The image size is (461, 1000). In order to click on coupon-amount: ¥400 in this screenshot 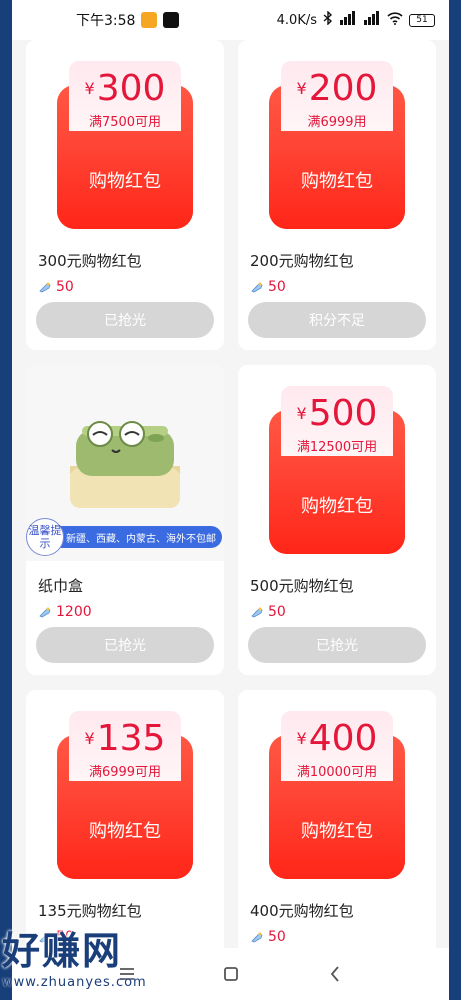, I will do `click(337, 739)`.